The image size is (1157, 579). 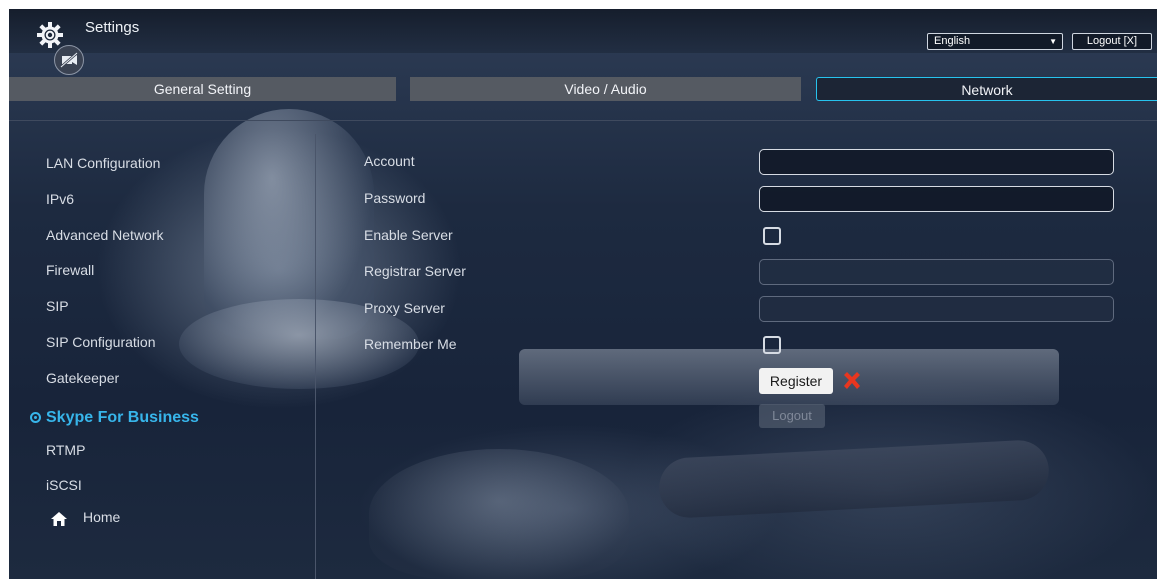 I want to click on camera-off-glyph, so click(x=69, y=60).